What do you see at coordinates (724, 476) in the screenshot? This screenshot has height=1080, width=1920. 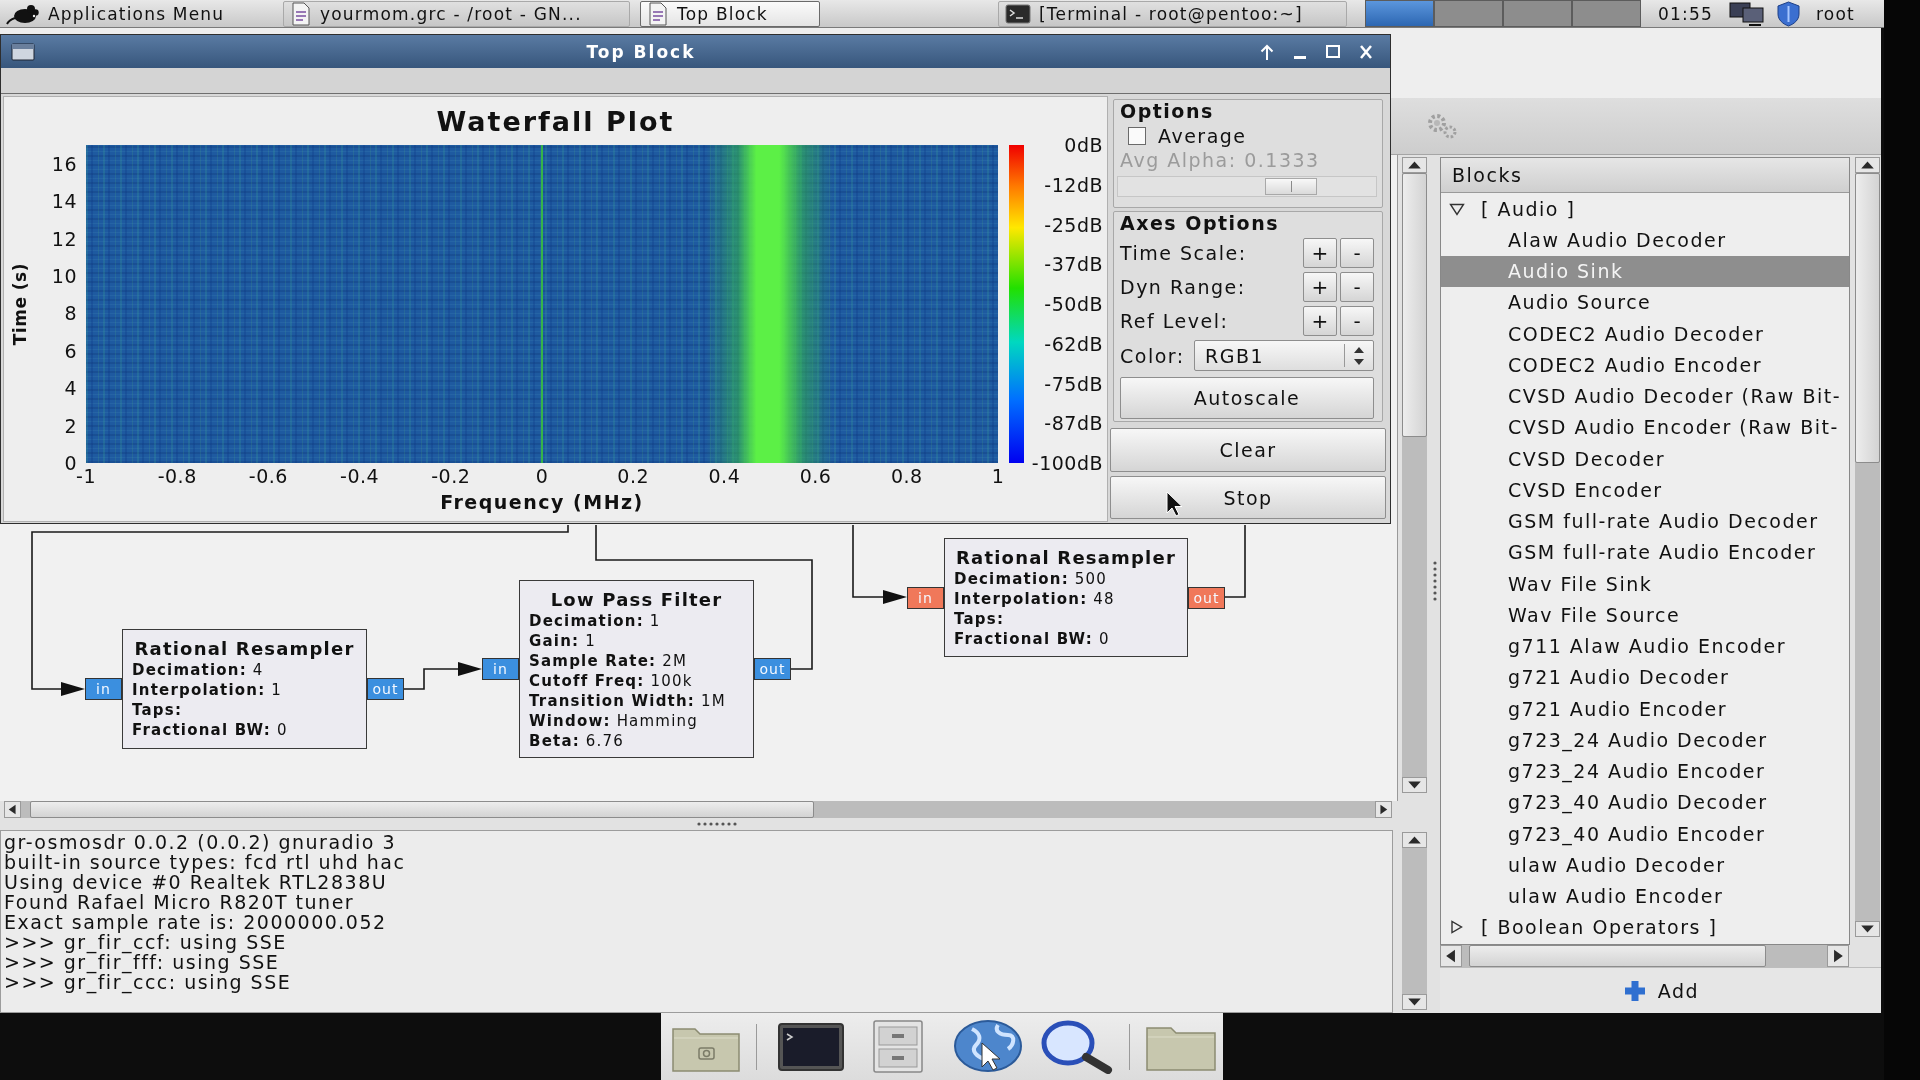 I see `tick-label: 0.4` at bounding box center [724, 476].